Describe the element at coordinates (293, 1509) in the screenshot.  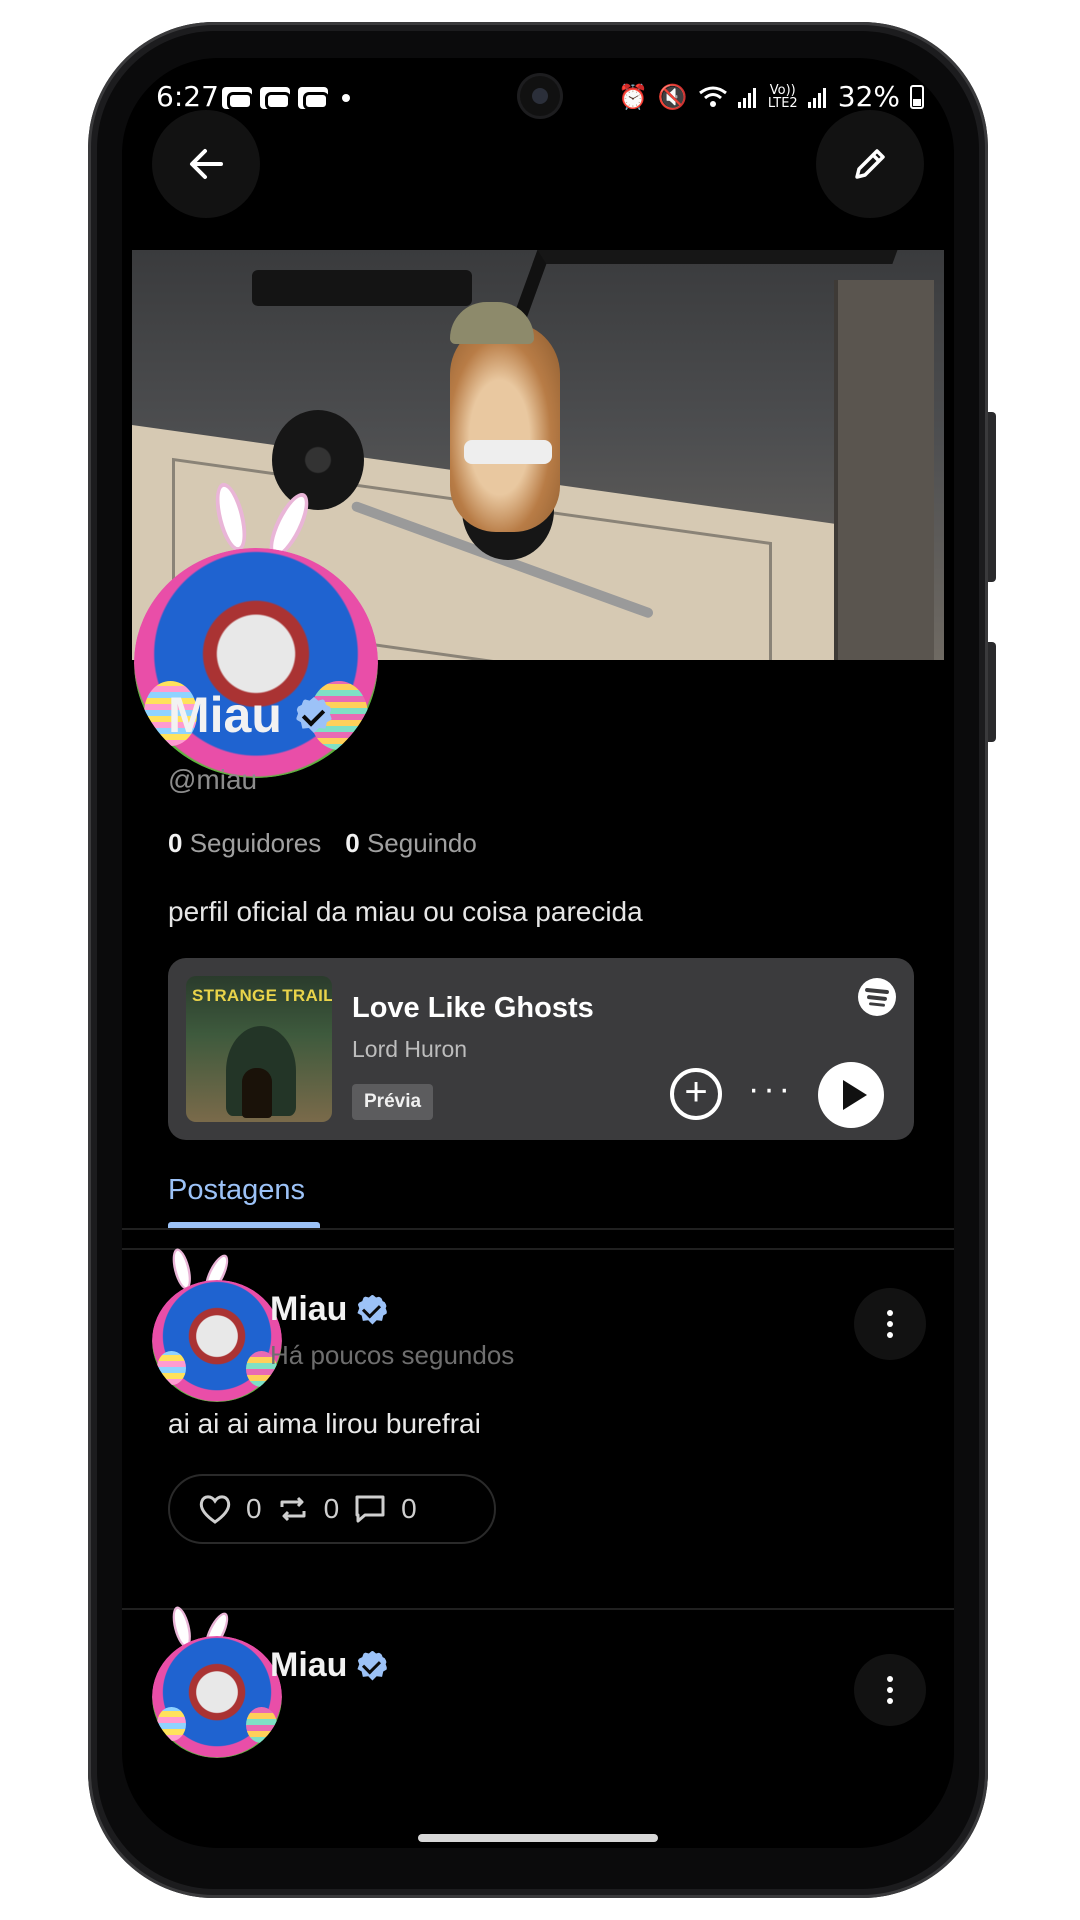
I see `repost-icon` at that location.